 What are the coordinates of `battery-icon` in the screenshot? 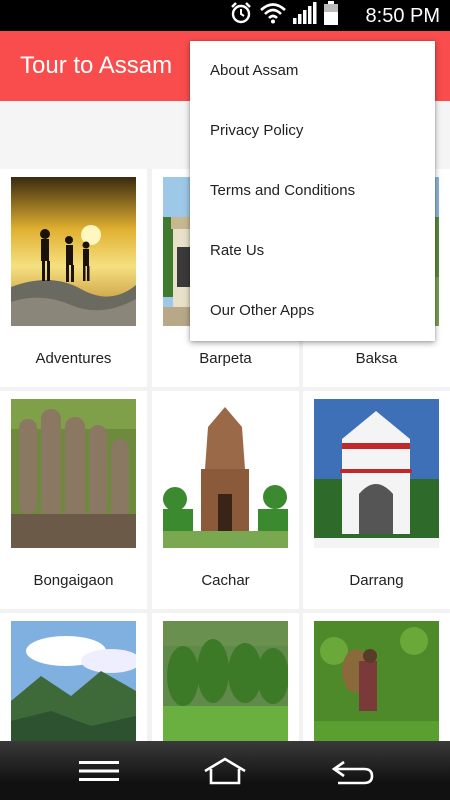 It's located at (331, 15).